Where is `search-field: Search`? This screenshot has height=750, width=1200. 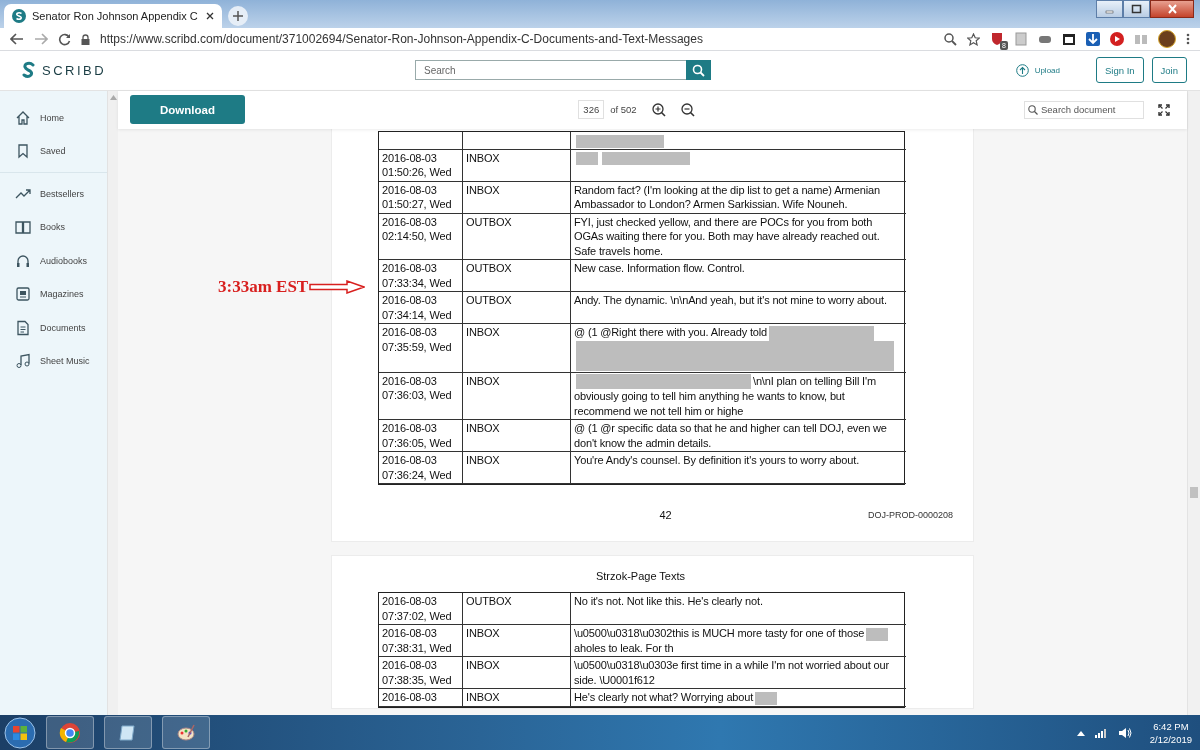
search-field: Search is located at coordinates (550, 70).